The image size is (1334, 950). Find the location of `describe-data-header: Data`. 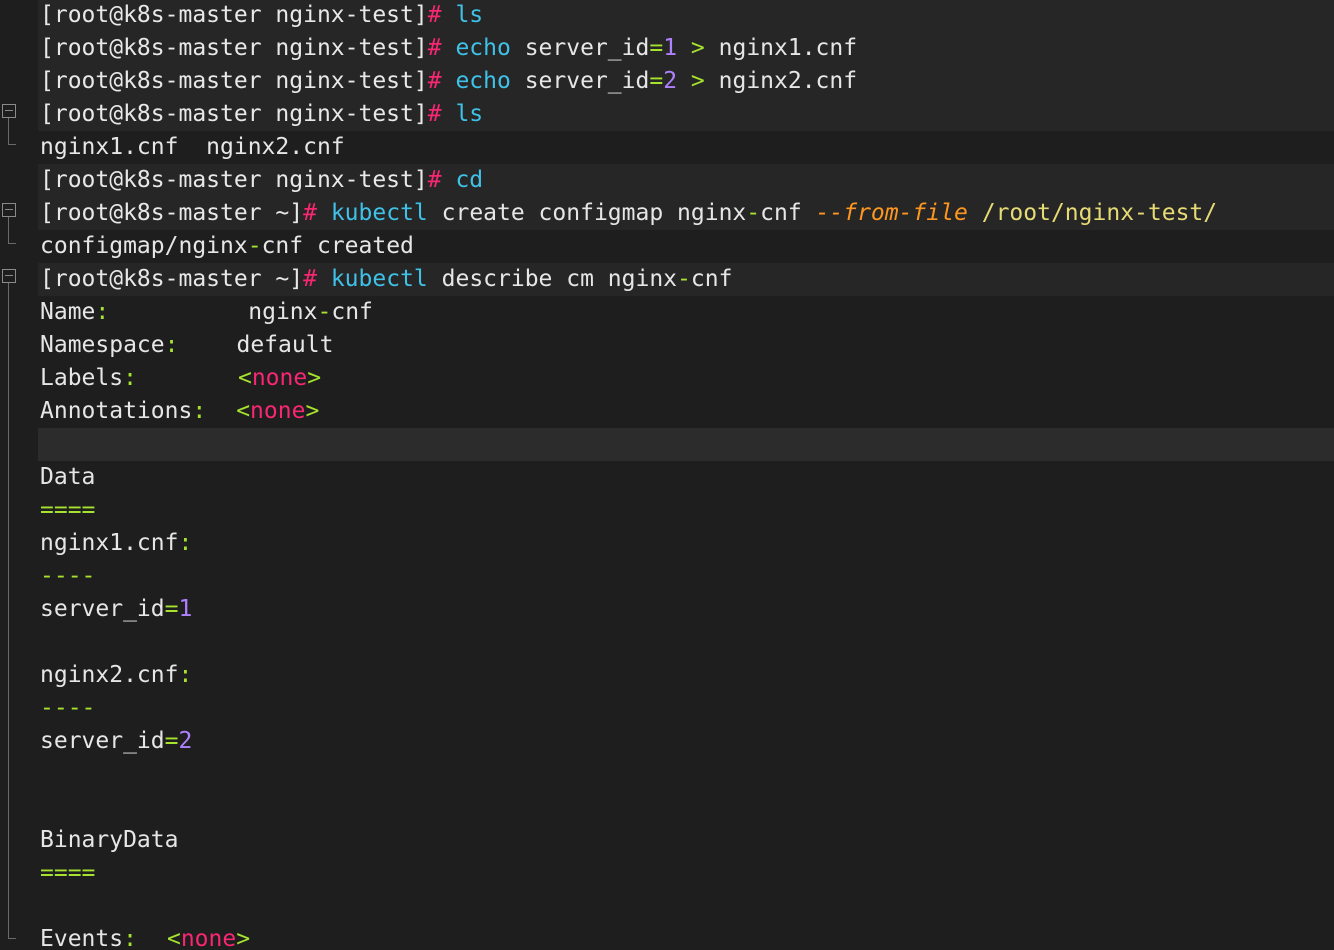

describe-data-header: Data is located at coordinates (68, 477).